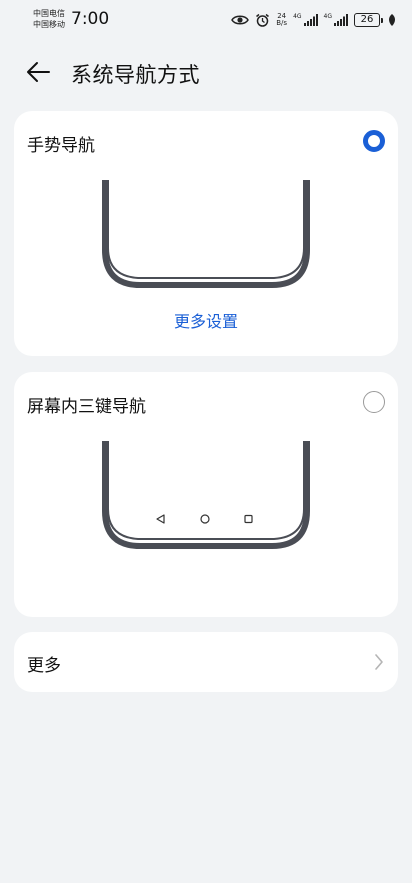  I want to click on signal-2-label: 4G, so click(327, 16).